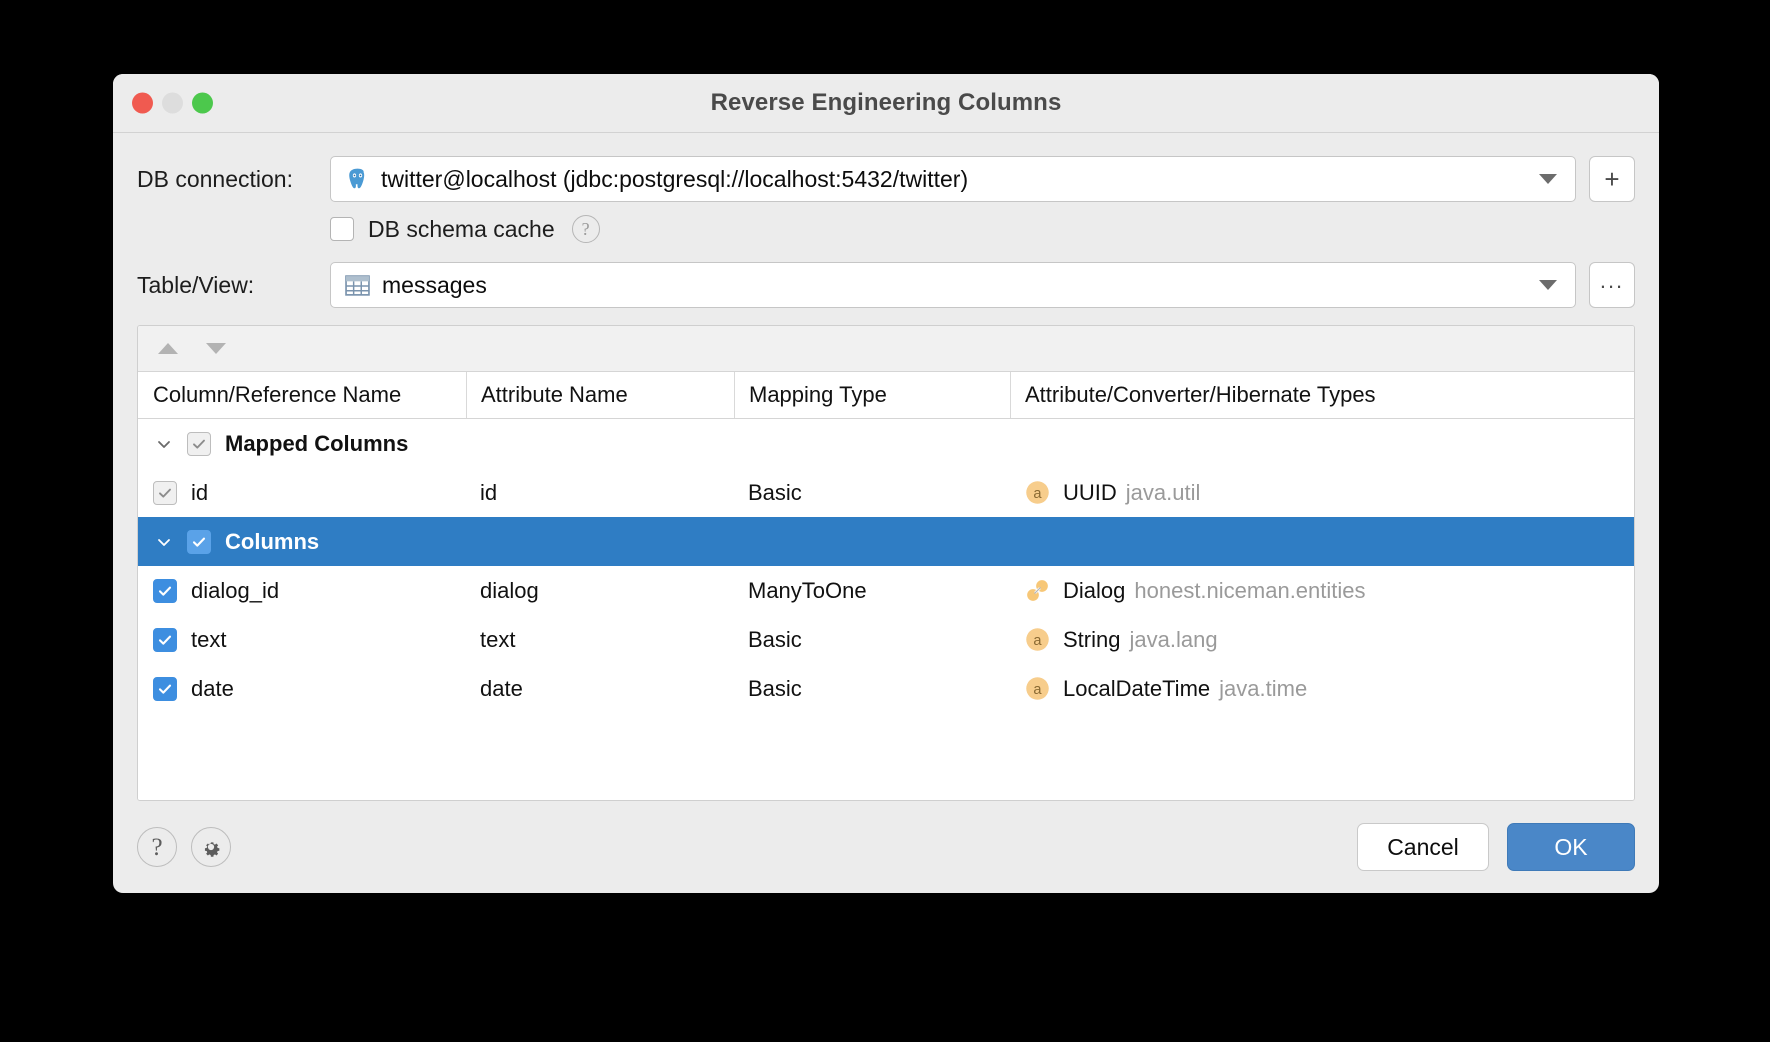 This screenshot has width=1770, height=1042. Describe the element at coordinates (342, 229) in the screenshot. I see `db-schema-cache-checkbox` at that location.